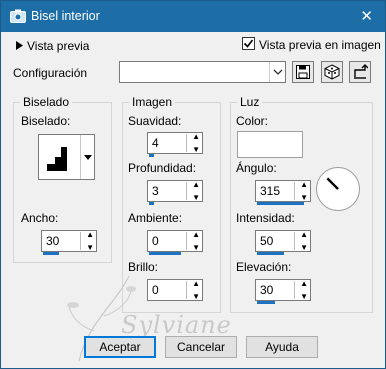 The height and width of the screenshot is (369, 386). Describe the element at coordinates (267, 241) in the screenshot. I see `intensity-value: 50` at that location.